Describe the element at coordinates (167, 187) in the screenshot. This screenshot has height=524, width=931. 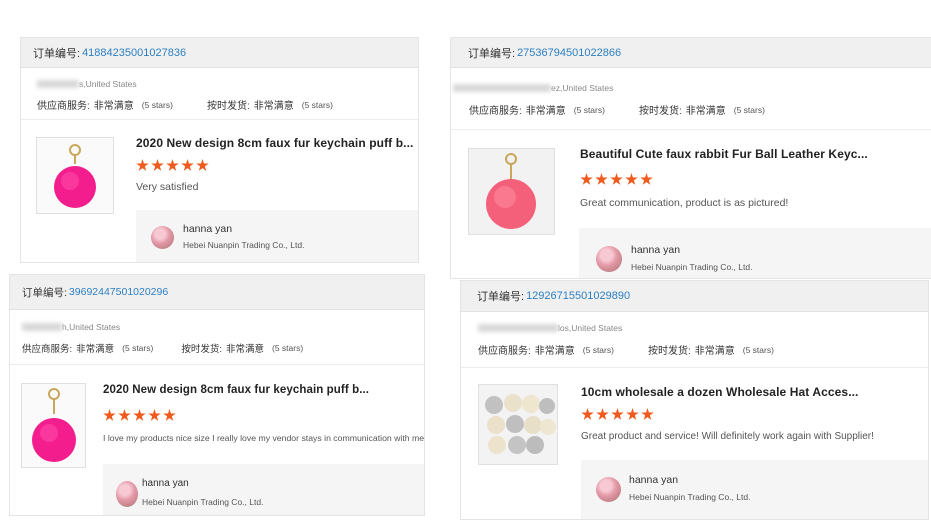
I see `review-comment: Very satisfied` at that location.